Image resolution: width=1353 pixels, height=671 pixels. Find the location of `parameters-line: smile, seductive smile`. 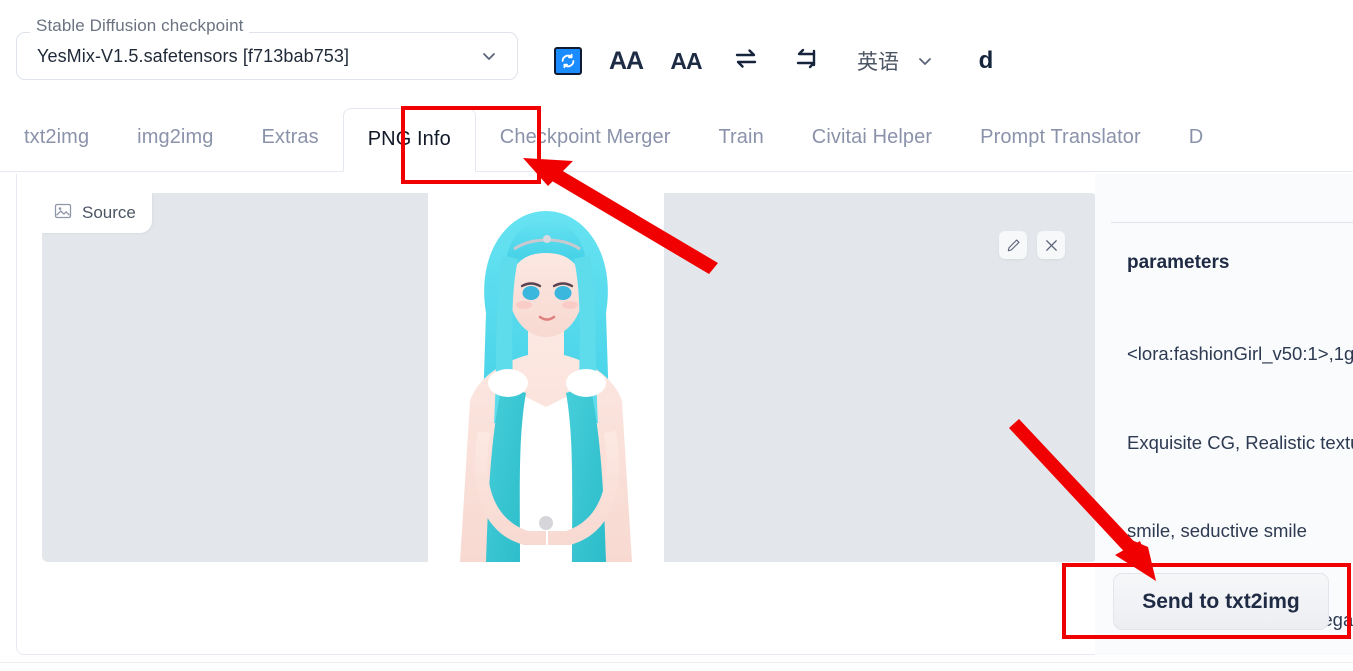

parameters-line: smile, seductive smile is located at coordinates (1217, 530).